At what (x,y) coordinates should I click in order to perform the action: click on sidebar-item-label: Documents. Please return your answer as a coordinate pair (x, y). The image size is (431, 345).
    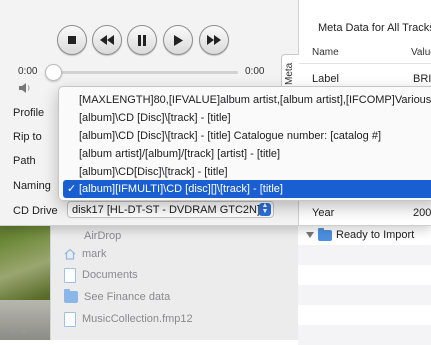
    Looking at the image, I should click on (110, 275).